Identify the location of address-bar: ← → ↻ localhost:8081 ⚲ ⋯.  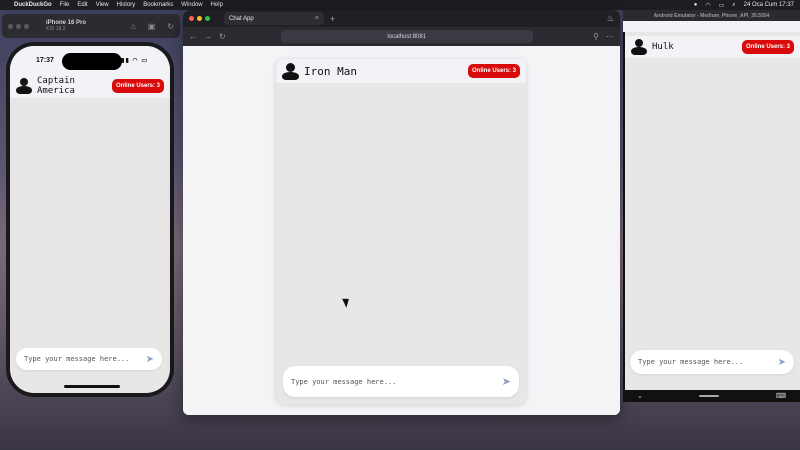
(401, 36).